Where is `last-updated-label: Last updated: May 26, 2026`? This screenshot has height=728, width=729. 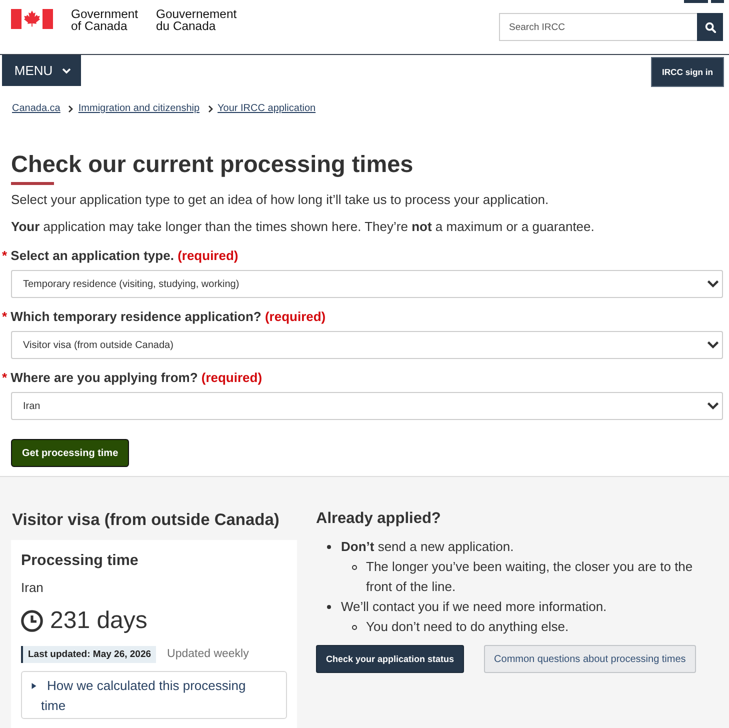 last-updated-label: Last updated: May 26, 2026 is located at coordinates (88, 654).